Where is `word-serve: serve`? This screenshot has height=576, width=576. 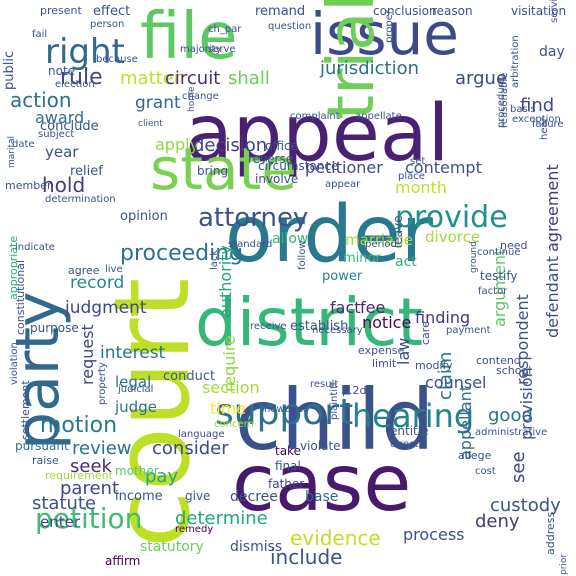 word-serve: serve is located at coordinates (222, 49).